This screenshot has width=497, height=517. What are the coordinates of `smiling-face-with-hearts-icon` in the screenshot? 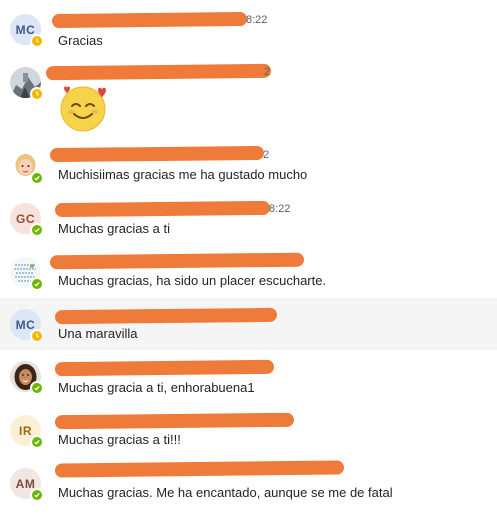 It's located at (84, 110).